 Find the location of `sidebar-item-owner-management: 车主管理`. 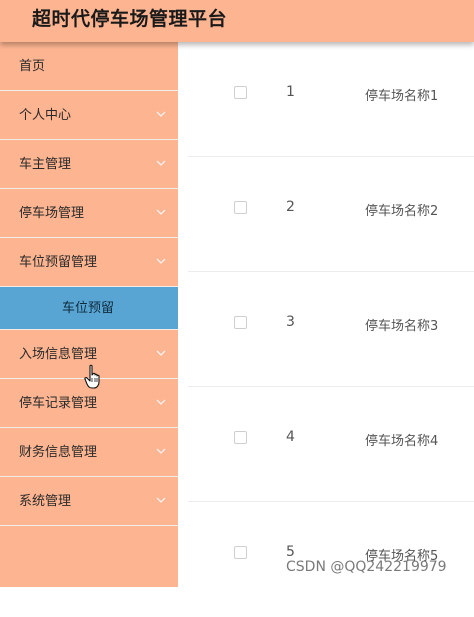

sidebar-item-owner-management: 车主管理 is located at coordinates (89, 164).